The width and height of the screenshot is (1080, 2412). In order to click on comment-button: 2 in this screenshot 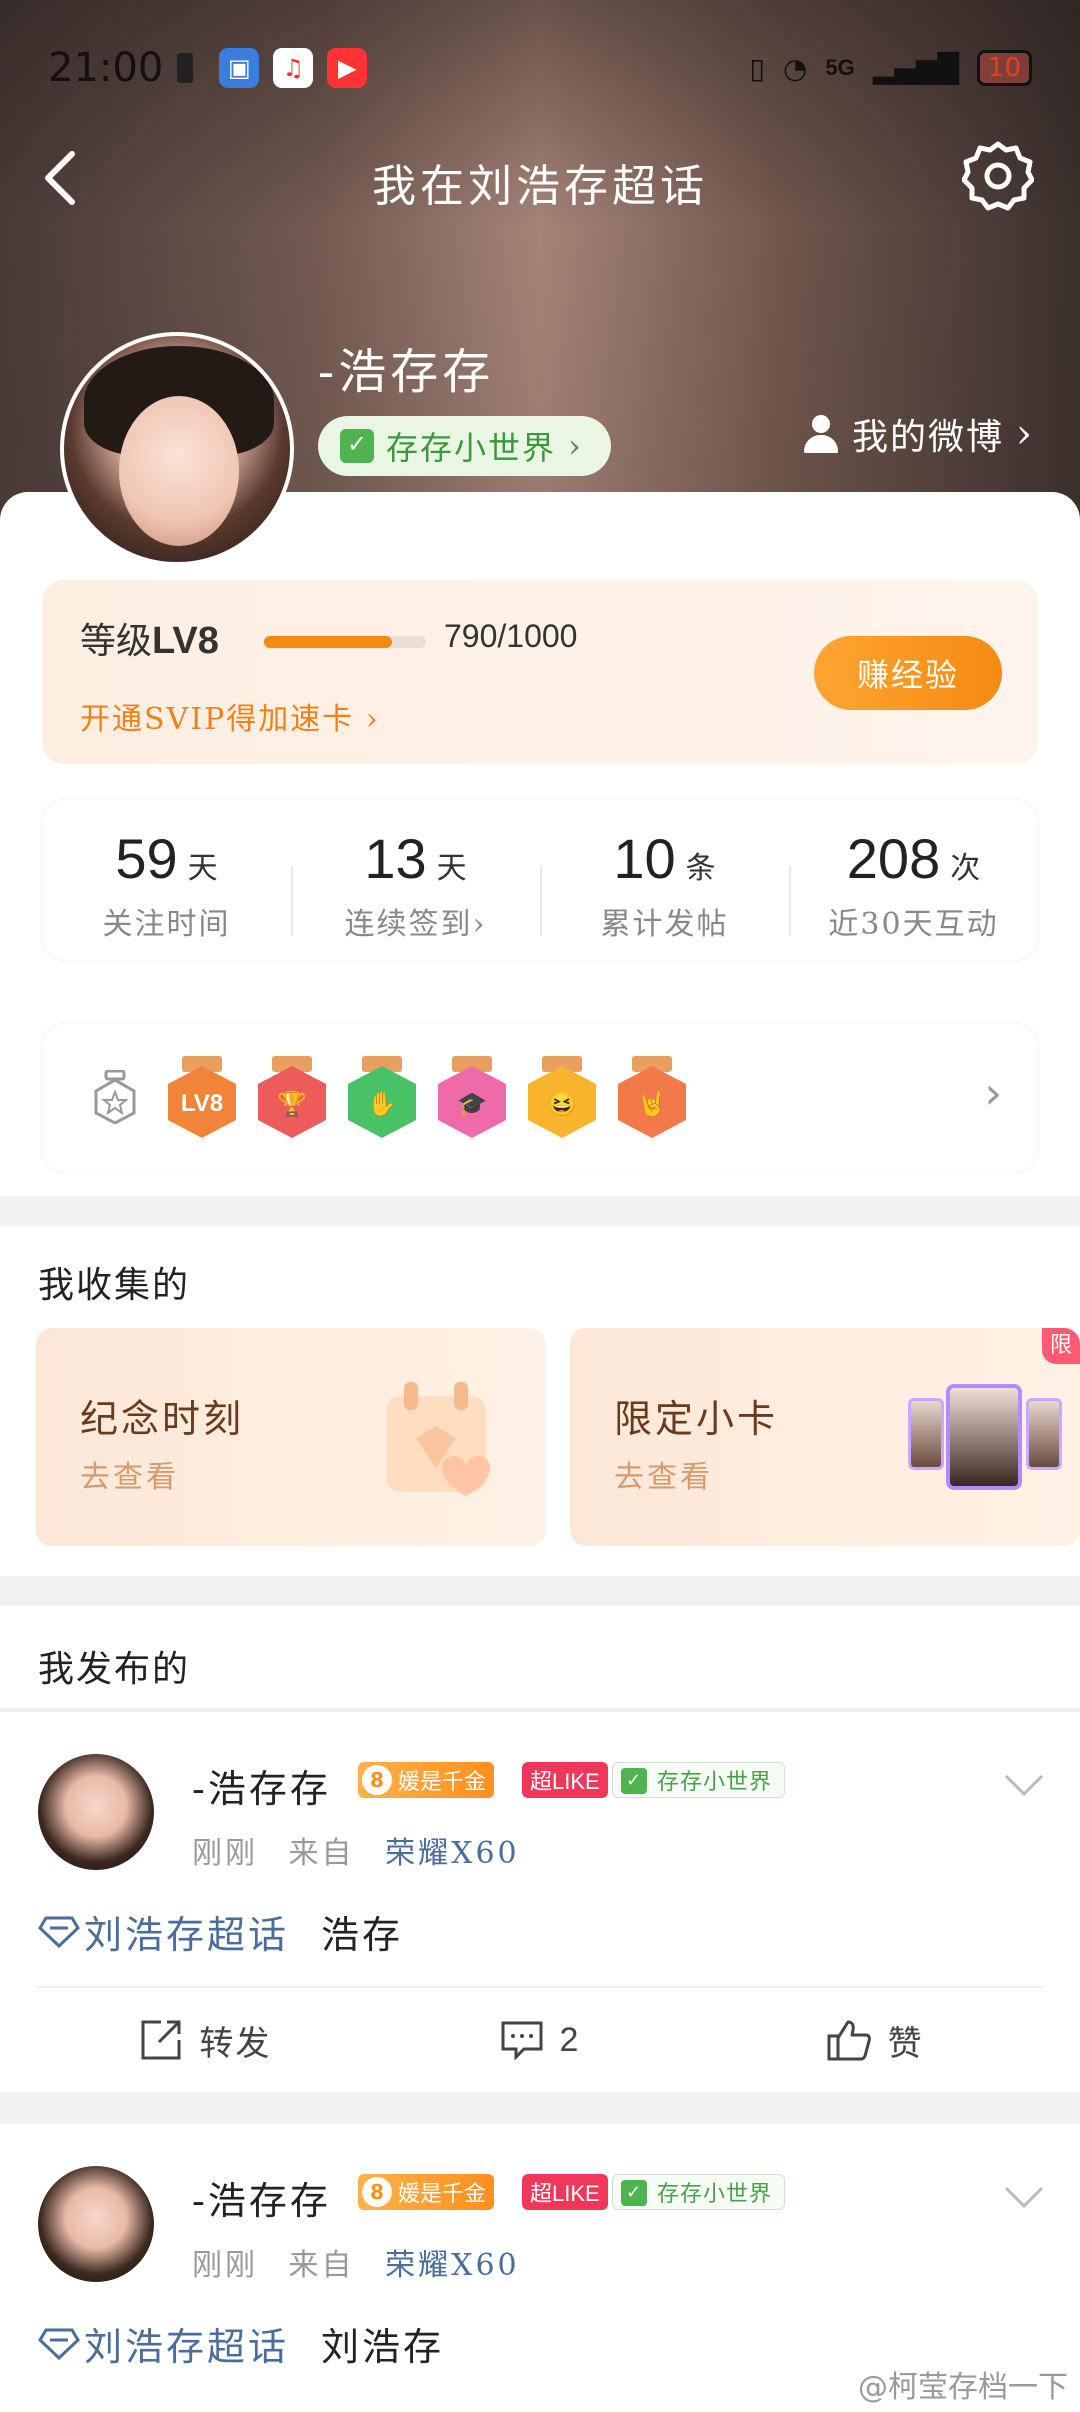, I will do `click(540, 2040)`.